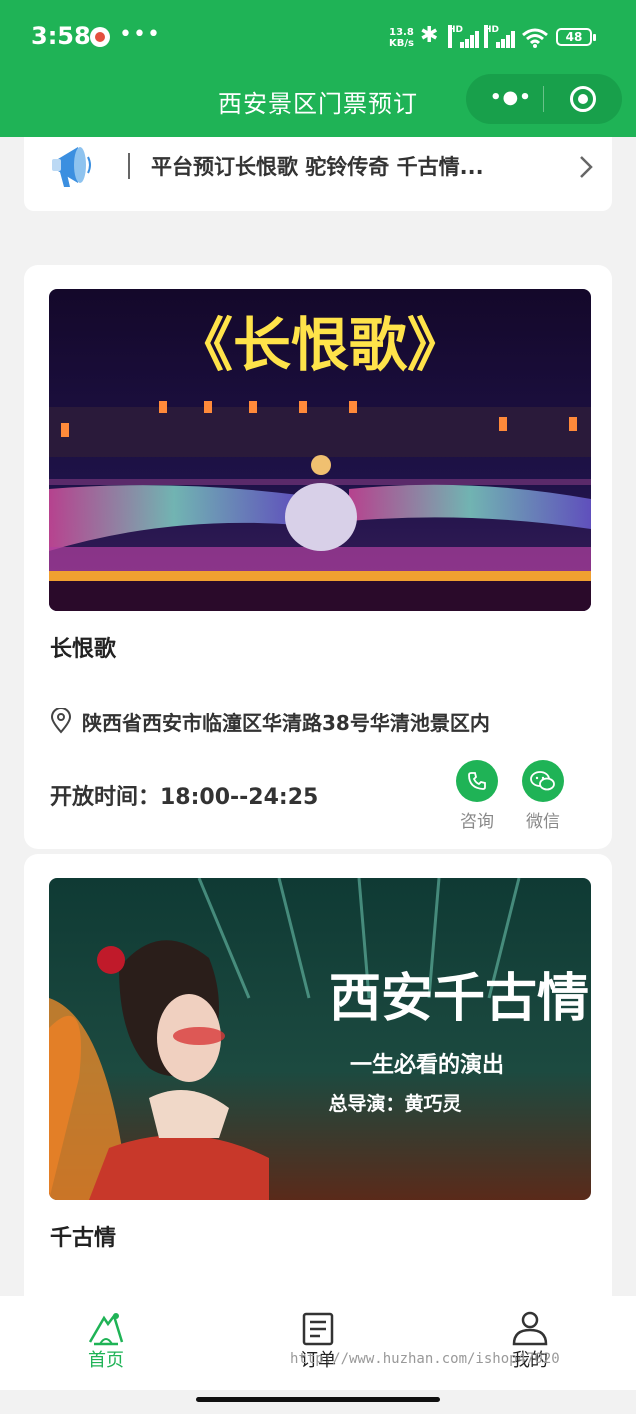 The width and height of the screenshot is (636, 1414). What do you see at coordinates (429, 35) in the screenshot?
I see `bluetooth-icon: ✱` at bounding box center [429, 35].